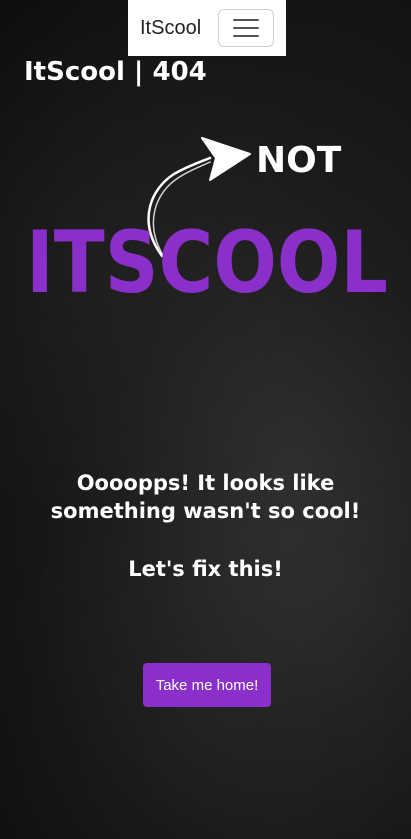  What do you see at coordinates (207, 257) in the screenshot?
I see `logo-itscool-text: ITSCOOL` at bounding box center [207, 257].